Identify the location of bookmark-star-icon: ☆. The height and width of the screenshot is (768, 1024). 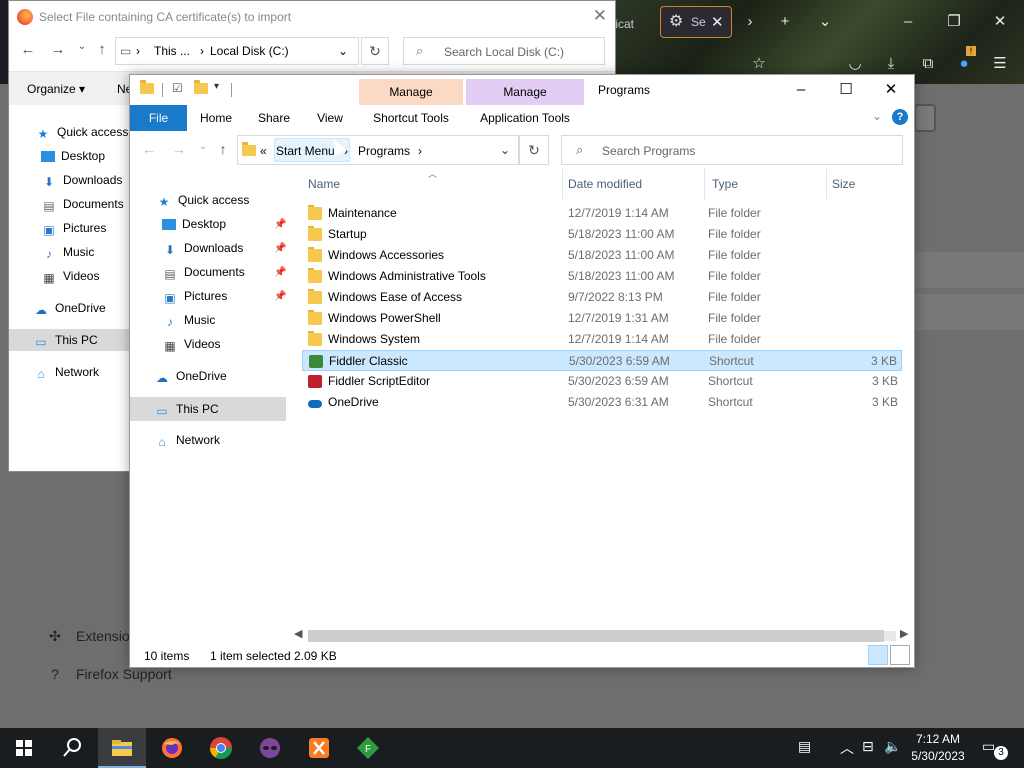
(759, 64).